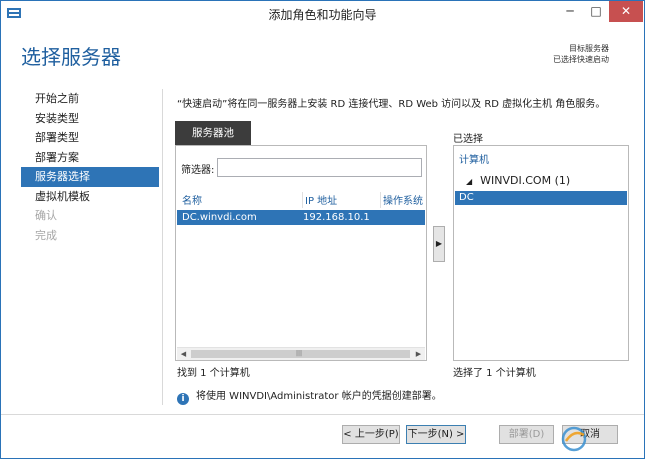 The height and width of the screenshot is (459, 645). I want to click on deploy-button: 部署(D), so click(526, 434).